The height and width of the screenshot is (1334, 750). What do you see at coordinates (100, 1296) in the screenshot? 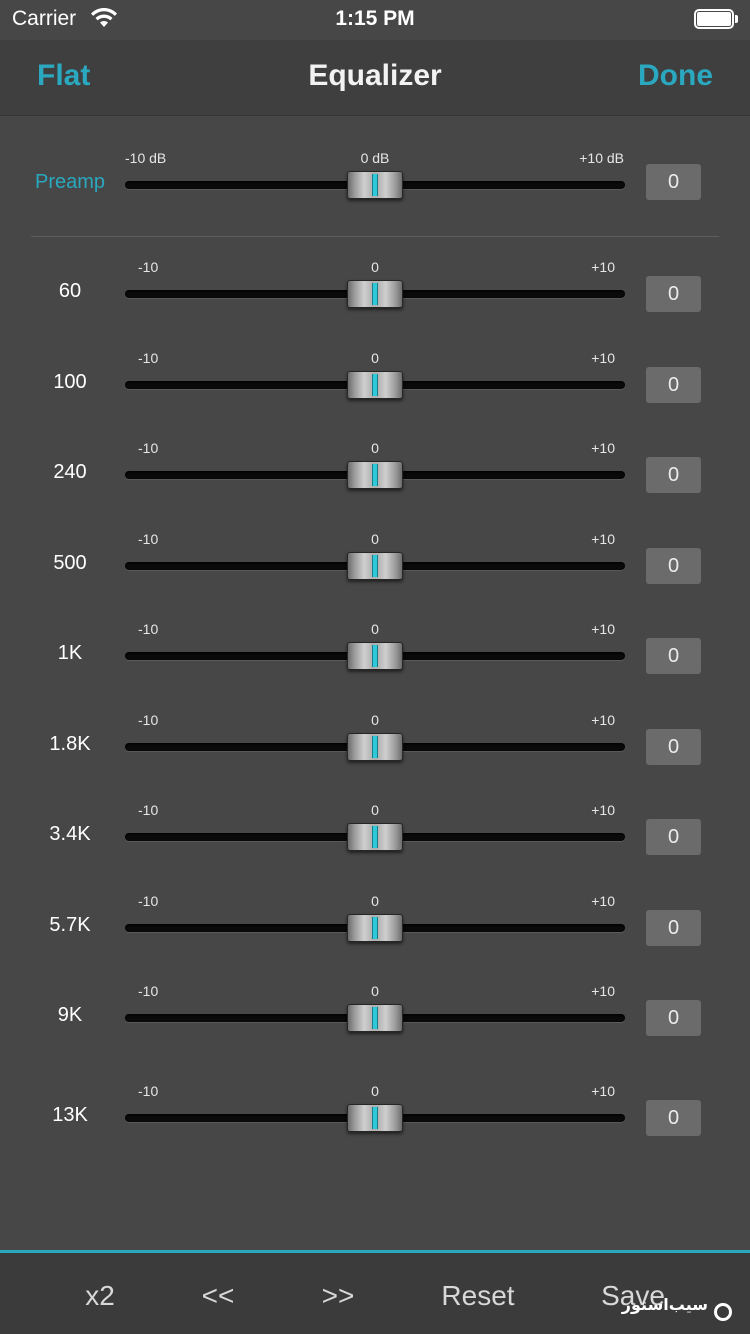
I see `x2-button: x2` at bounding box center [100, 1296].